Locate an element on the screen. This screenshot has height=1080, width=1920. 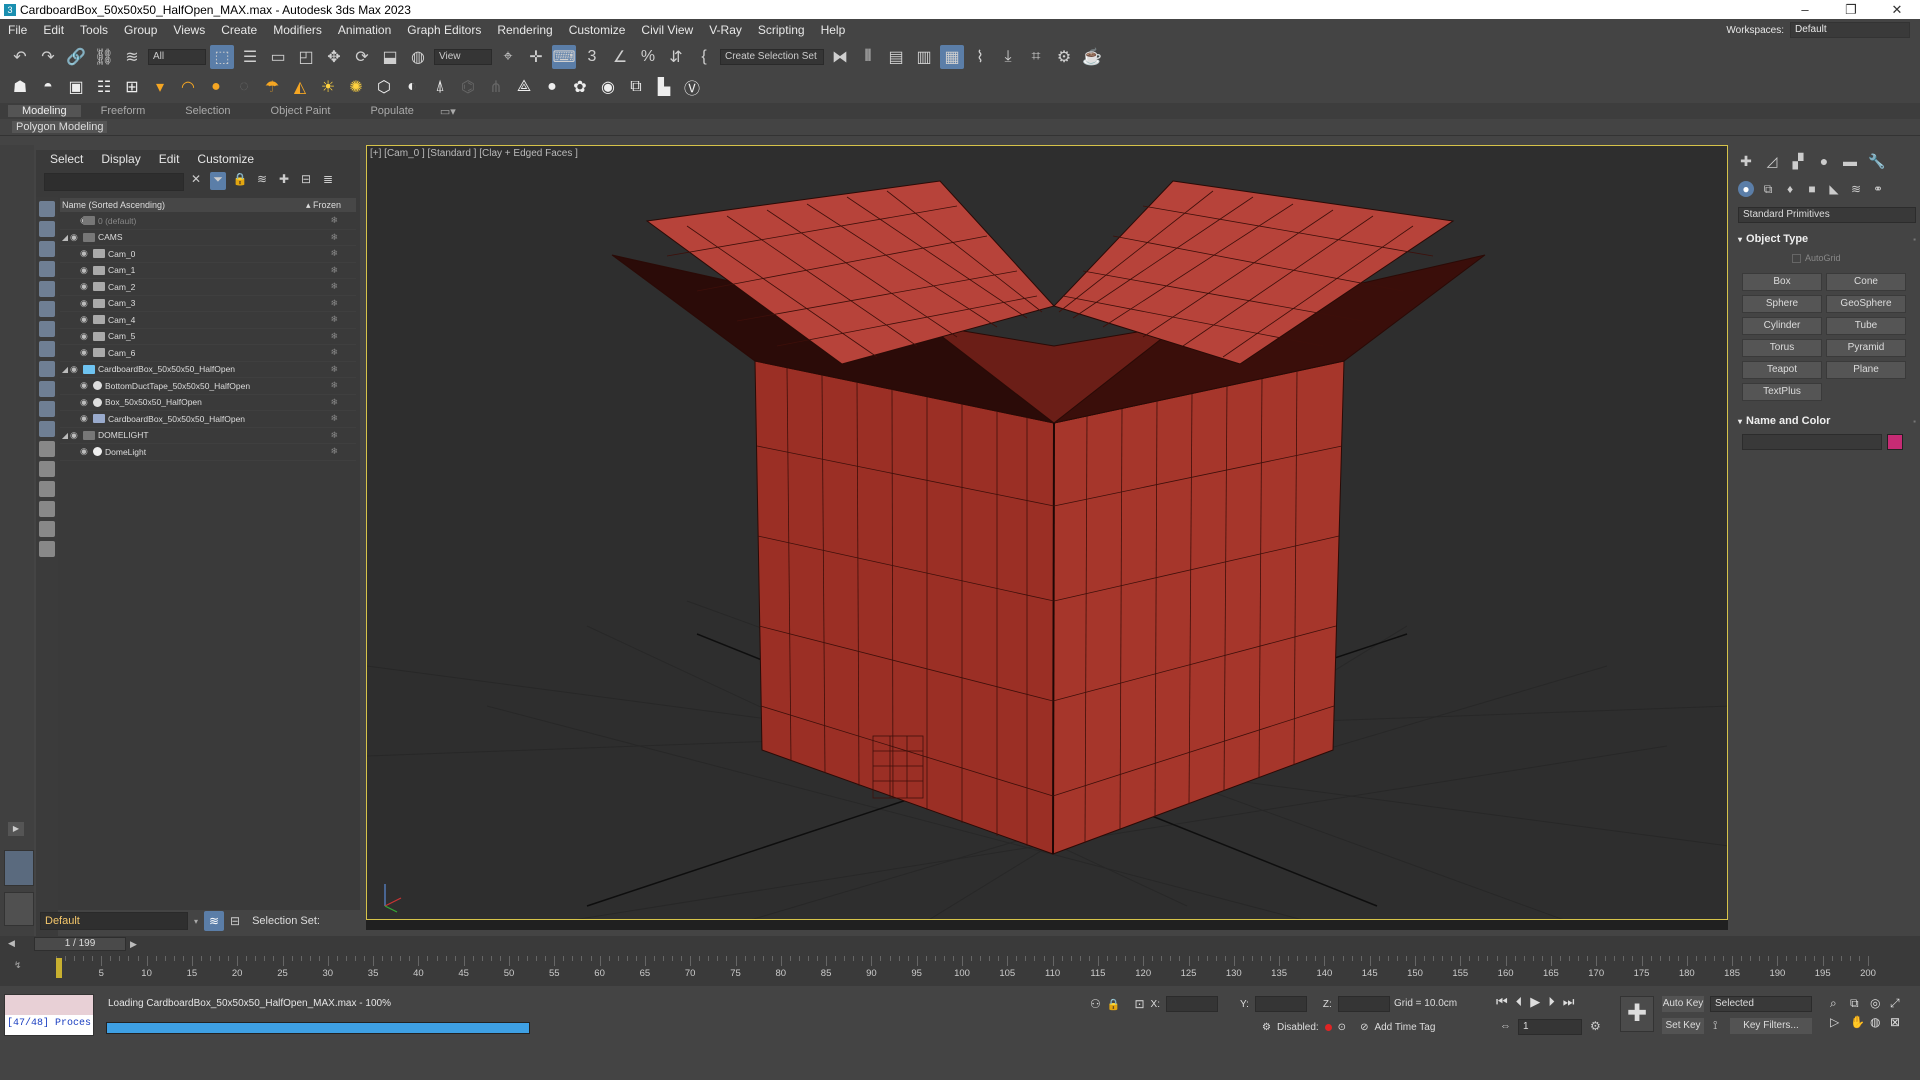
create-tab-icon: ✚ is located at coordinates (1746, 161).